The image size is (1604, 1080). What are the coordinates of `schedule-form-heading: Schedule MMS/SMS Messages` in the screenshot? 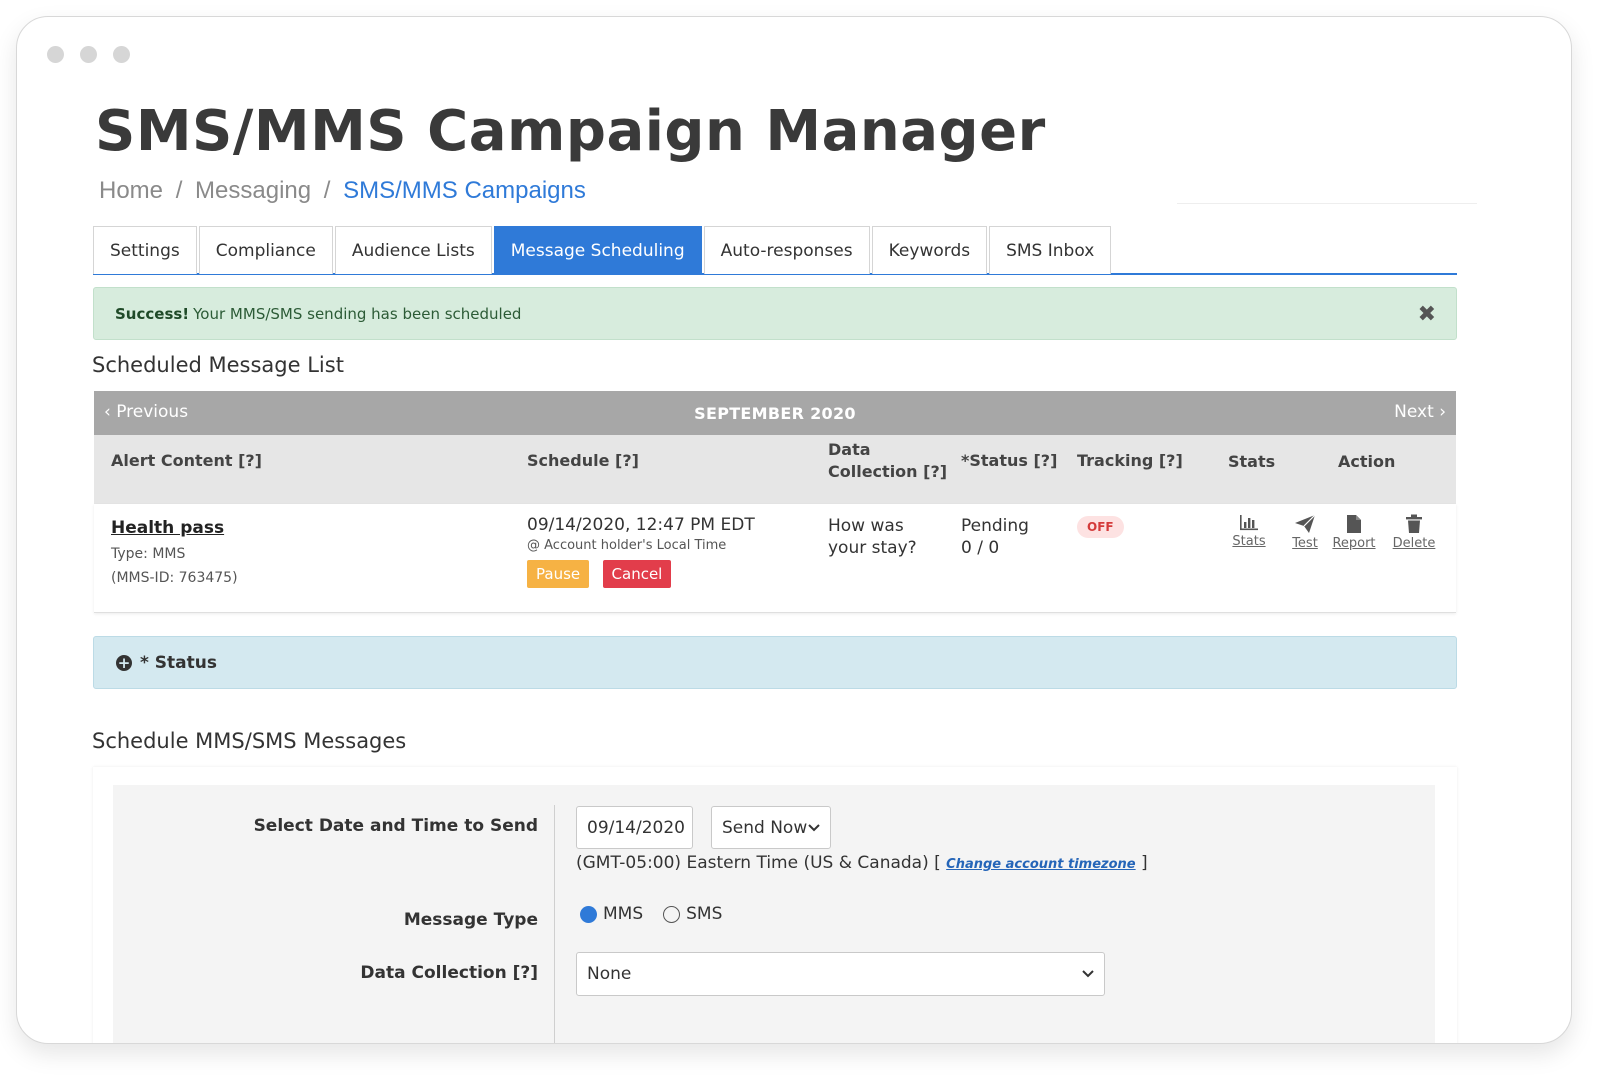 It's located at (249, 741).